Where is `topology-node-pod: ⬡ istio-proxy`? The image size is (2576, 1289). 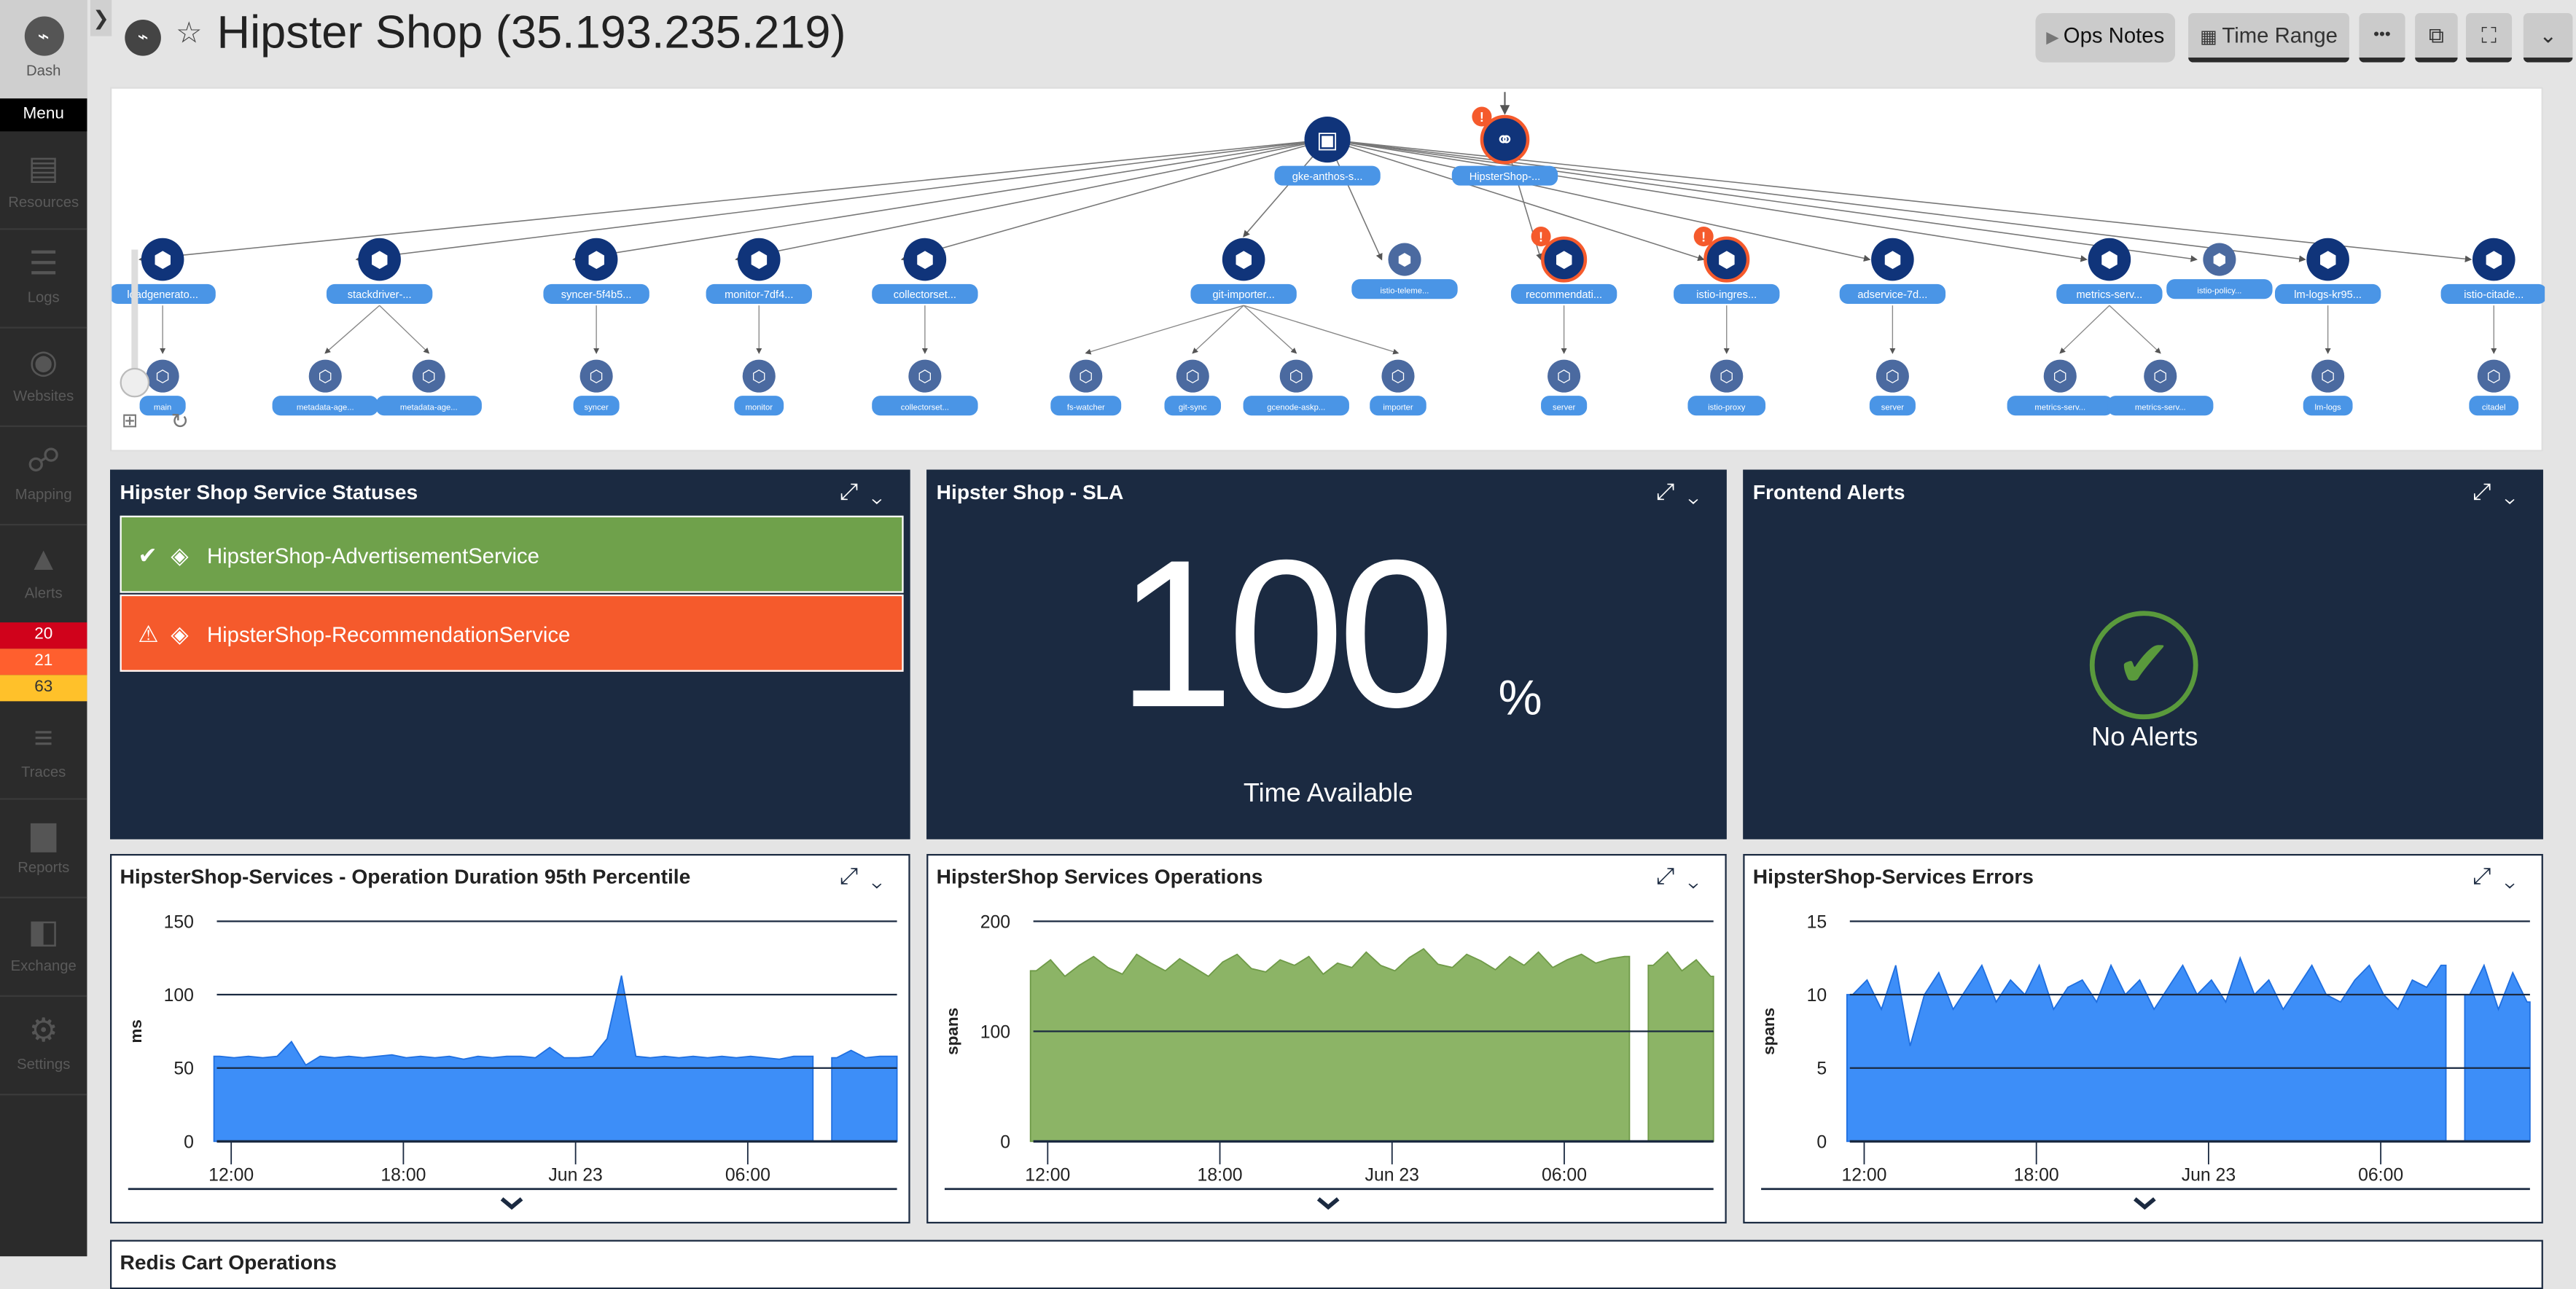 topology-node-pod: ⬡ istio-proxy is located at coordinates (1727, 387).